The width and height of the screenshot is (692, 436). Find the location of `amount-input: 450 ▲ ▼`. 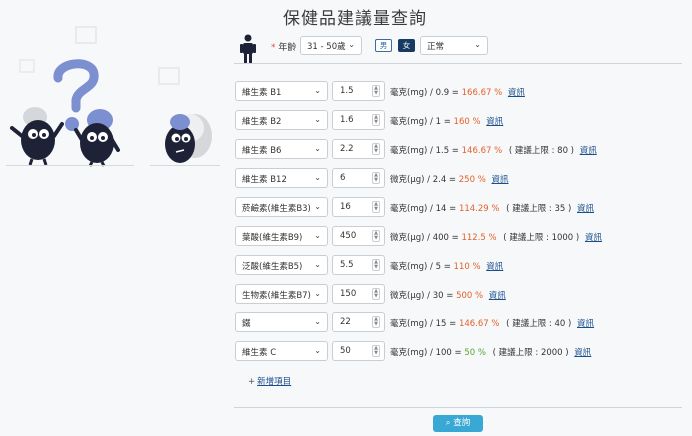

amount-input: 450 ▲ ▼ is located at coordinates (358, 236).